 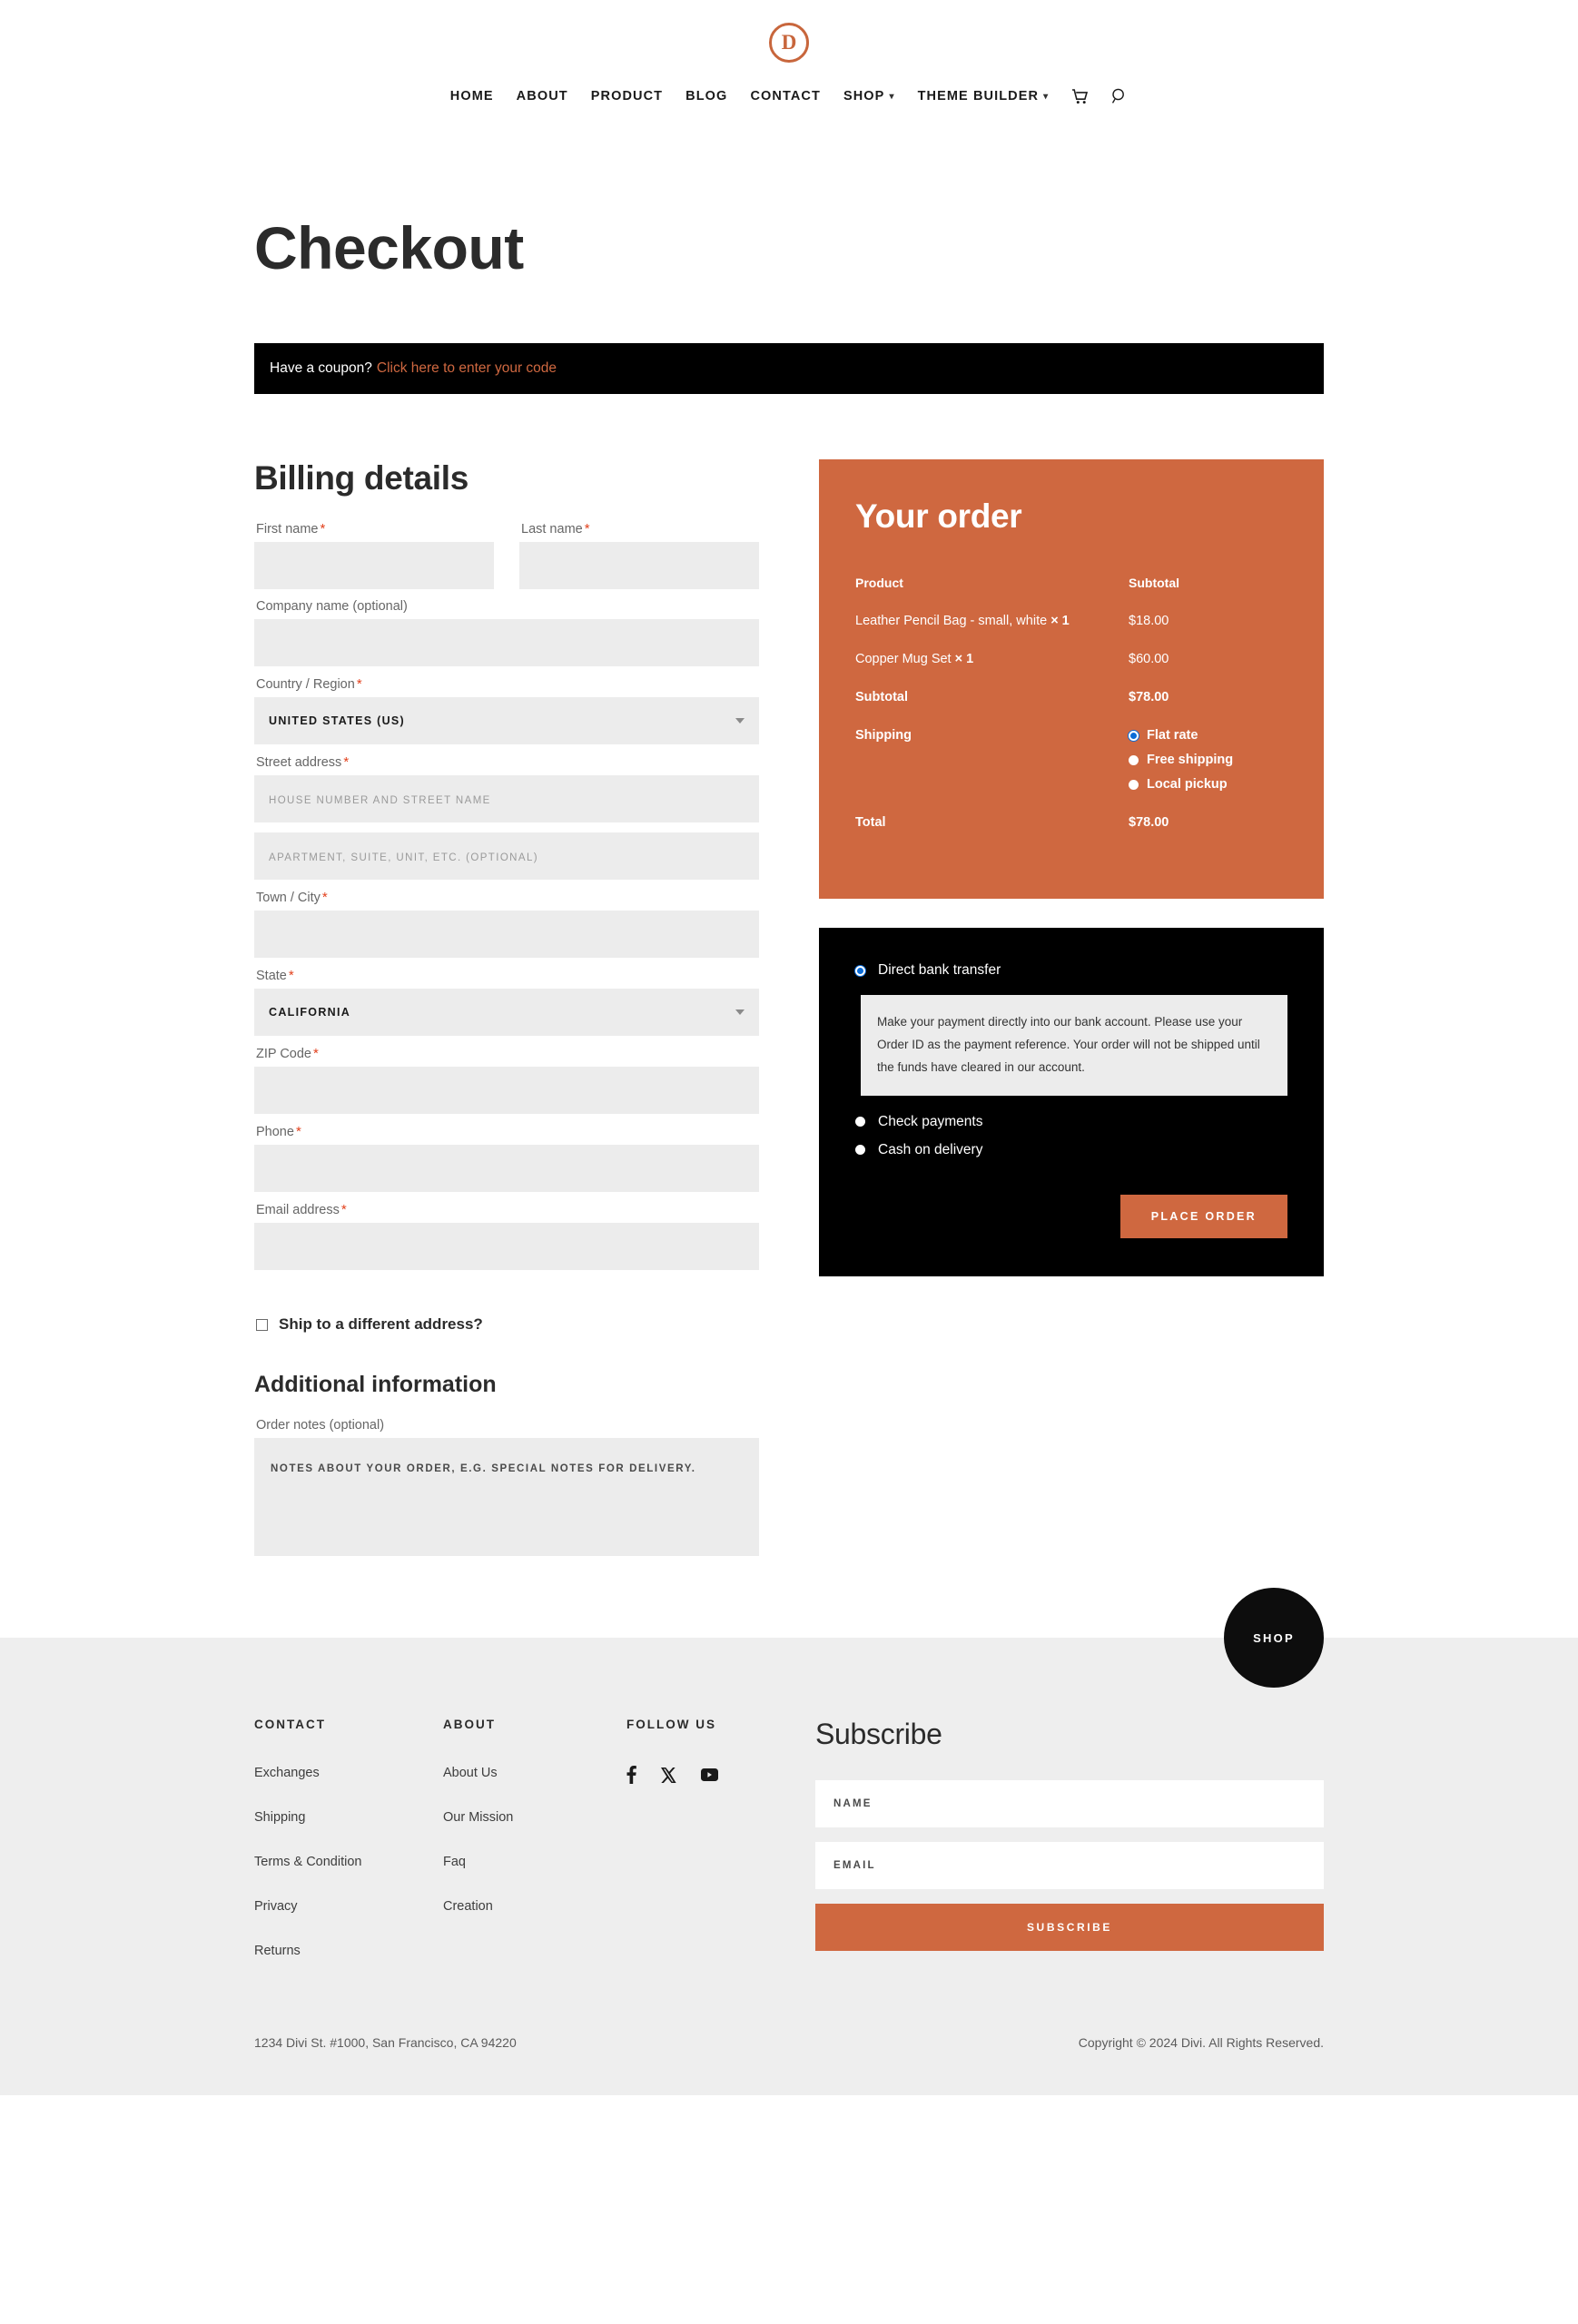 I want to click on nav-item-product: PRODUCT, so click(x=627, y=96).